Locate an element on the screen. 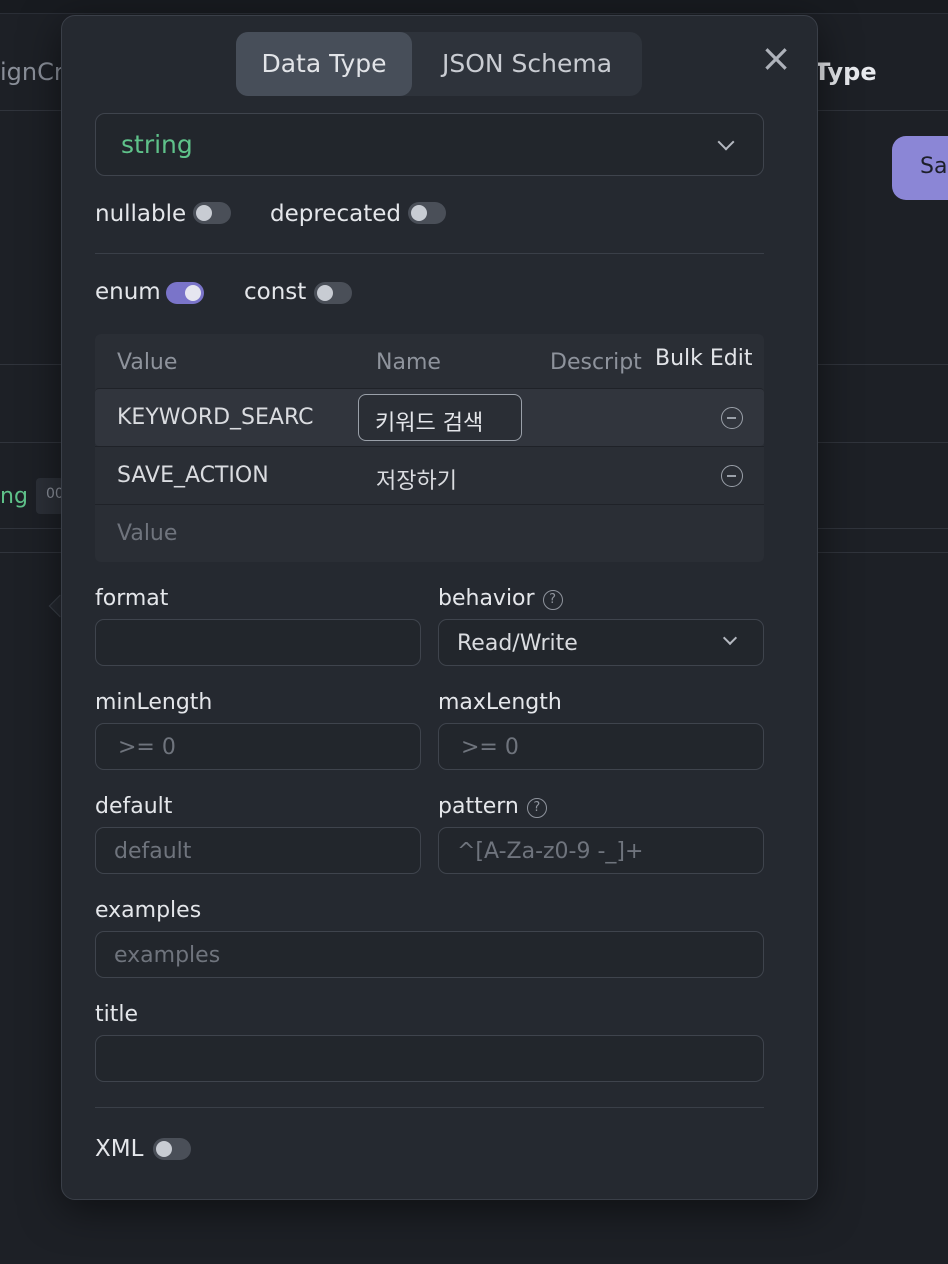 This screenshot has width=948, height=1264. enum-name-input: 키워드 검색 is located at coordinates (440, 417).